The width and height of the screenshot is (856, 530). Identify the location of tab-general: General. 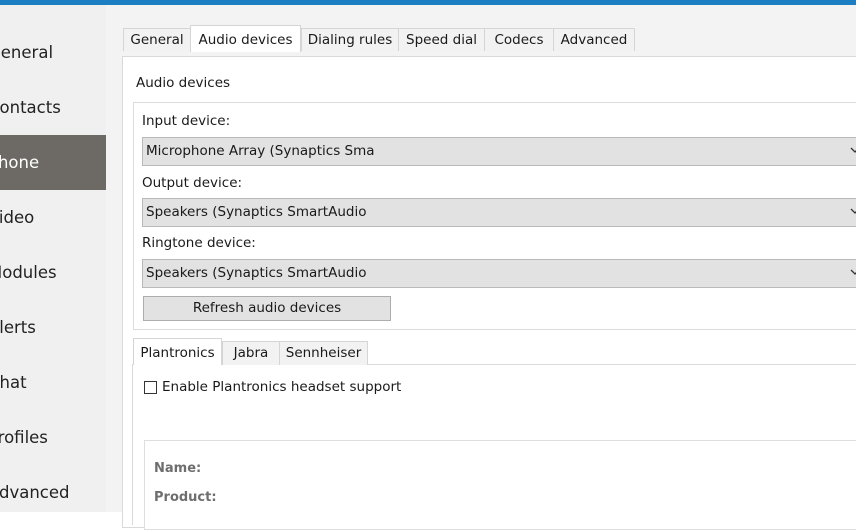
(157, 39).